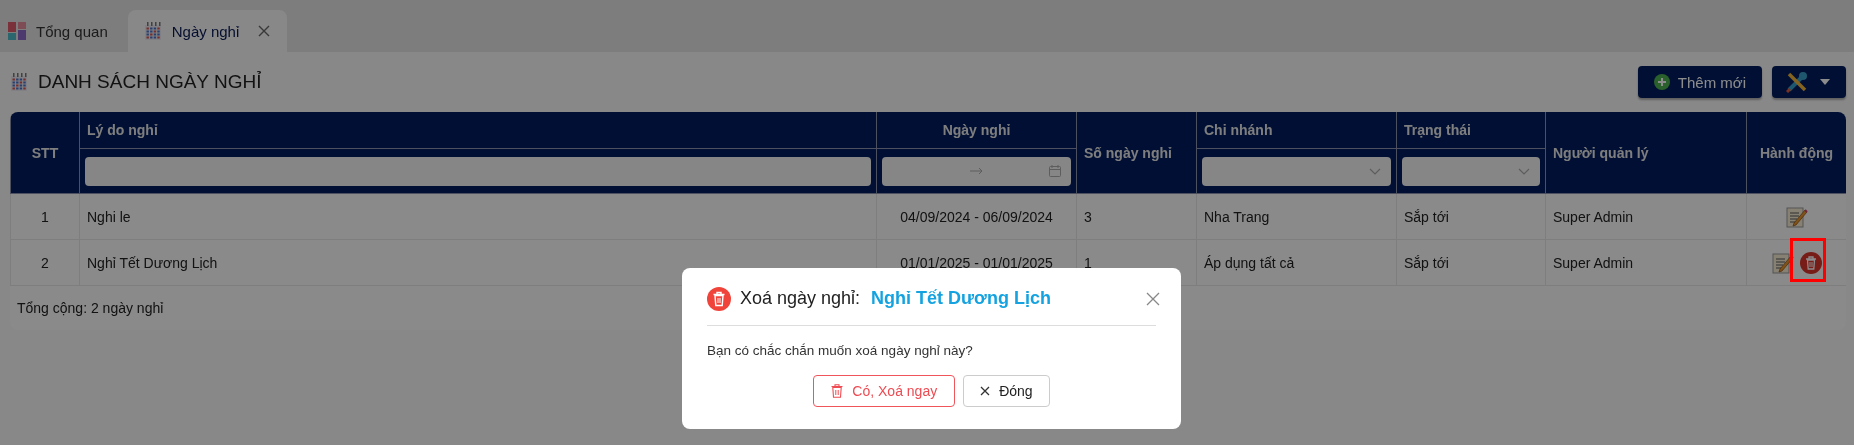 Image resolution: width=1854 pixels, height=445 pixels. What do you see at coordinates (1796, 153) in the screenshot?
I see `column-header: Hành động` at bounding box center [1796, 153].